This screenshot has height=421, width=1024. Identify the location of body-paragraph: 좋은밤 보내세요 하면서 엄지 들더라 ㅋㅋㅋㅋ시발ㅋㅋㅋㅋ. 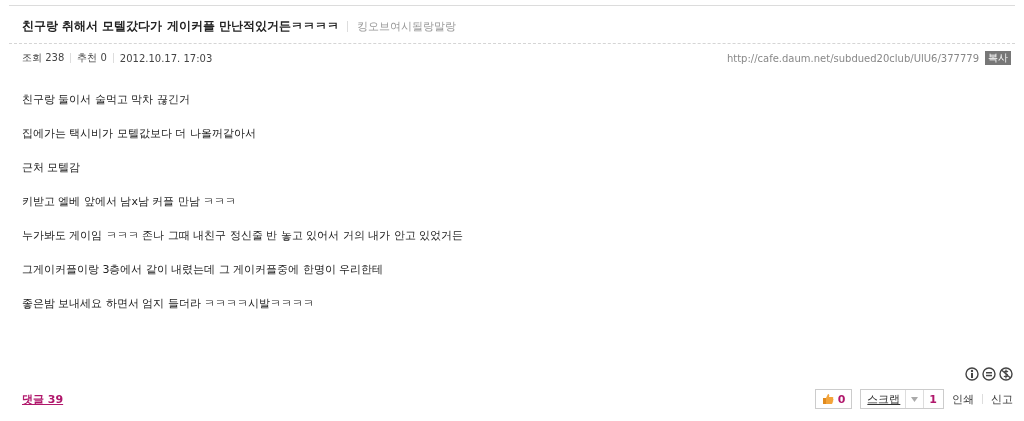
(169, 304).